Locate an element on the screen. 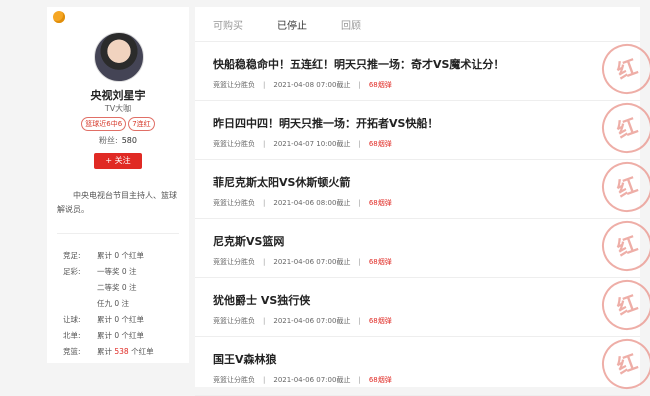 This screenshot has width=650, height=396. stat-value-prefix: 累计 is located at coordinates (106, 351).